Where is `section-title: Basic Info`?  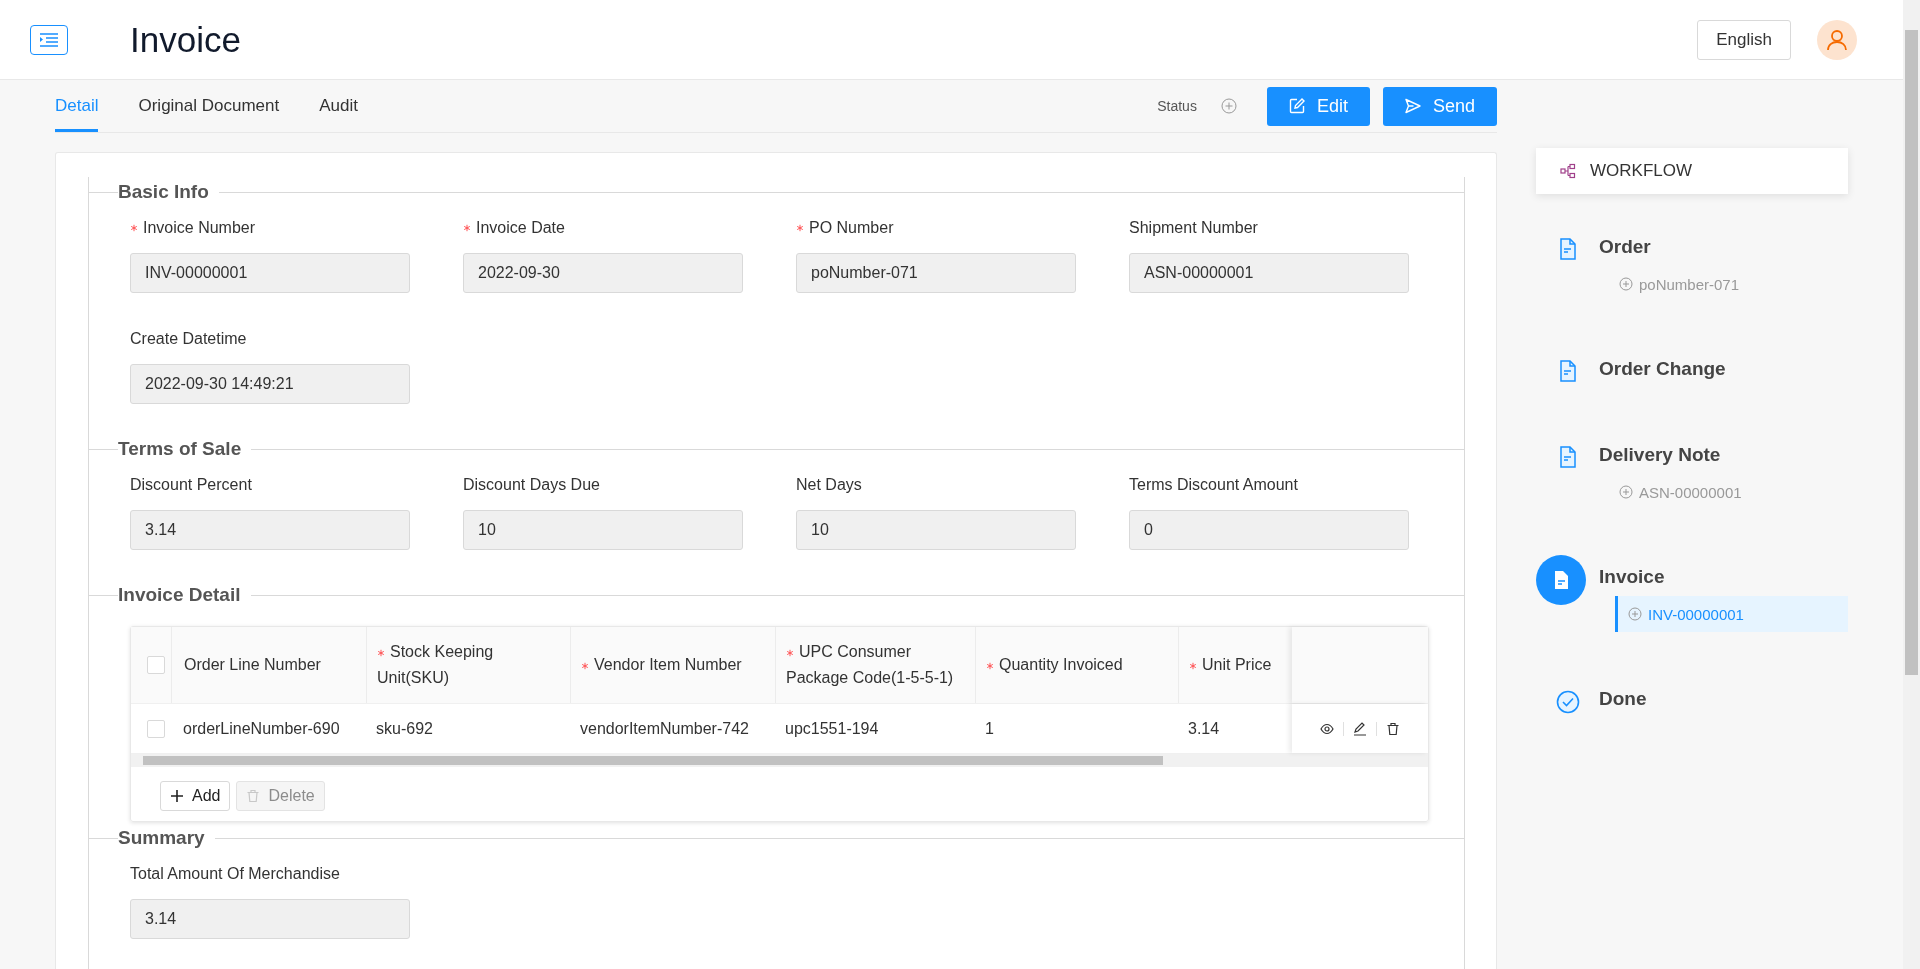
section-title: Basic Info is located at coordinates (164, 192).